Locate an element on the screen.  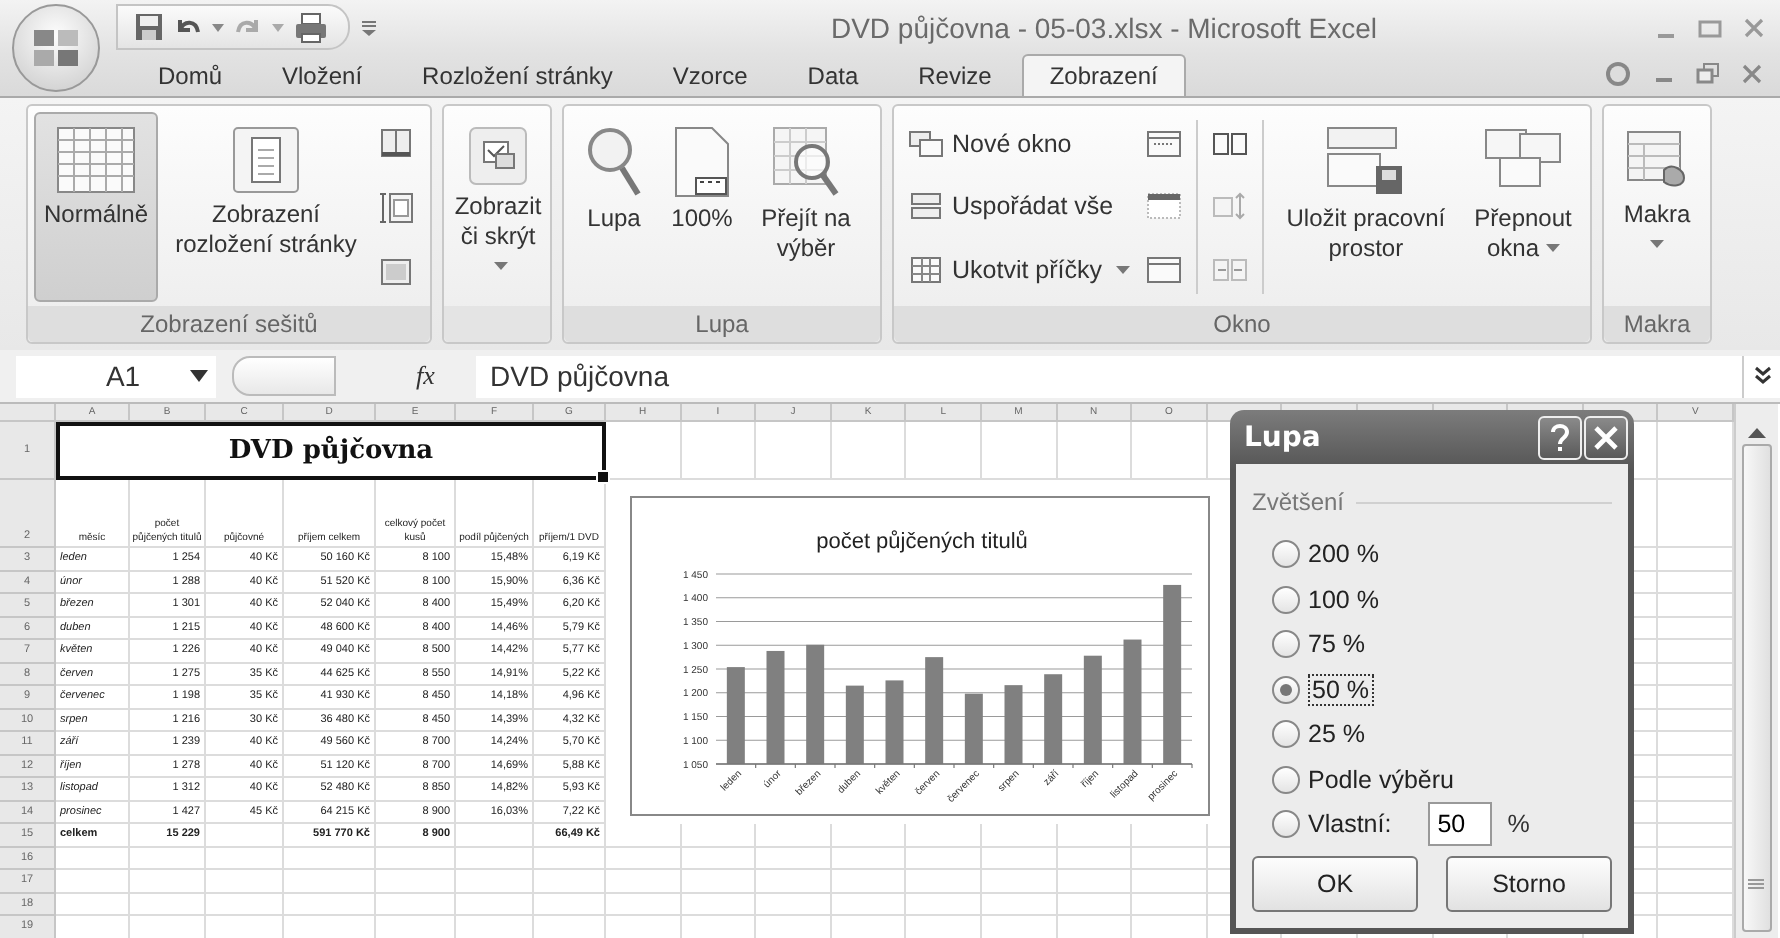
switch-windows-button: Přepnout okna is located at coordinates (1523, 207).